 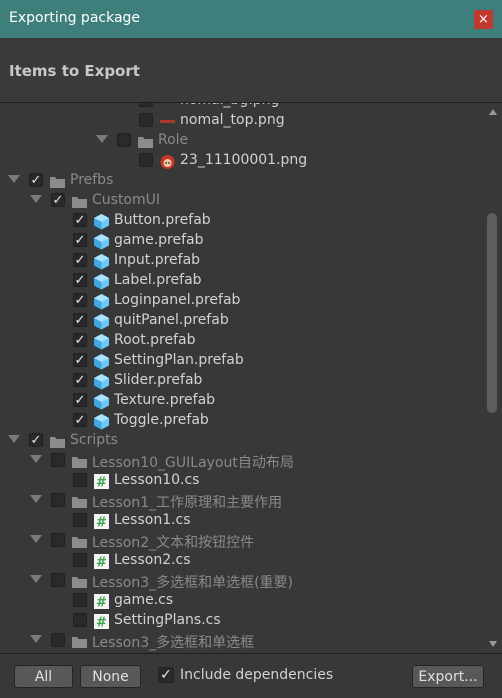 I want to click on tree-item-label: Input.prefab, so click(x=157, y=260).